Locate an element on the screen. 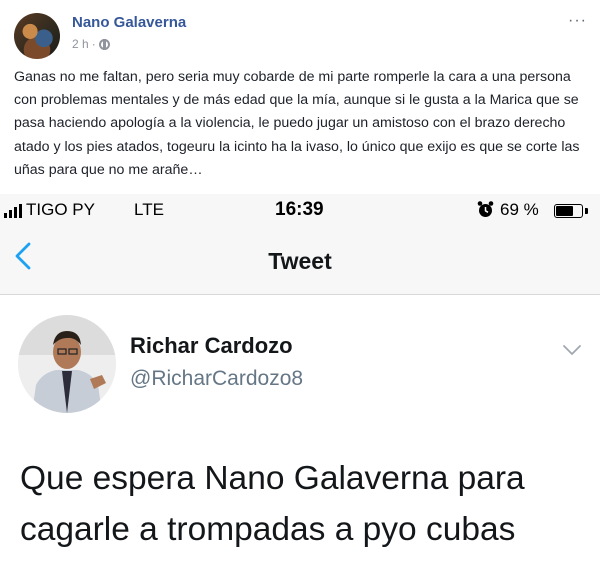 The height and width of the screenshot is (562, 600). tweet-author-avatar is located at coordinates (67, 364).